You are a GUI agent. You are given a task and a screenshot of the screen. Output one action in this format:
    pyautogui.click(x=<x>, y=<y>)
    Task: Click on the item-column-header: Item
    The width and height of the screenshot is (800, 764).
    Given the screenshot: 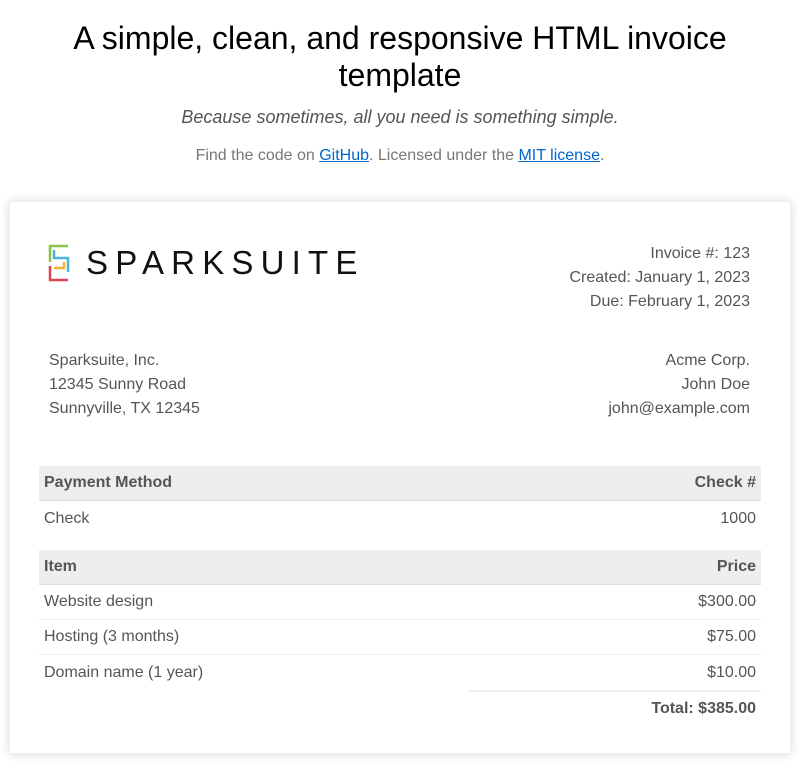 What is the action you would take?
    pyautogui.click(x=60, y=566)
    